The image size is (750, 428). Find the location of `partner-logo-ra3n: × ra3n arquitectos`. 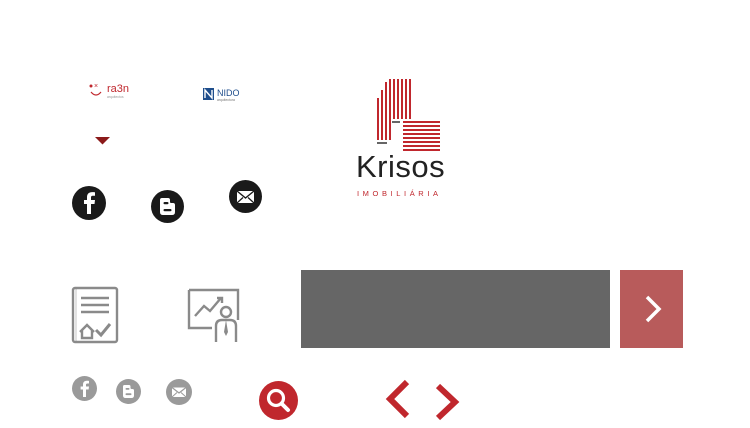

partner-logo-ra3n: × ra3n arquitectos is located at coordinates (113, 90).